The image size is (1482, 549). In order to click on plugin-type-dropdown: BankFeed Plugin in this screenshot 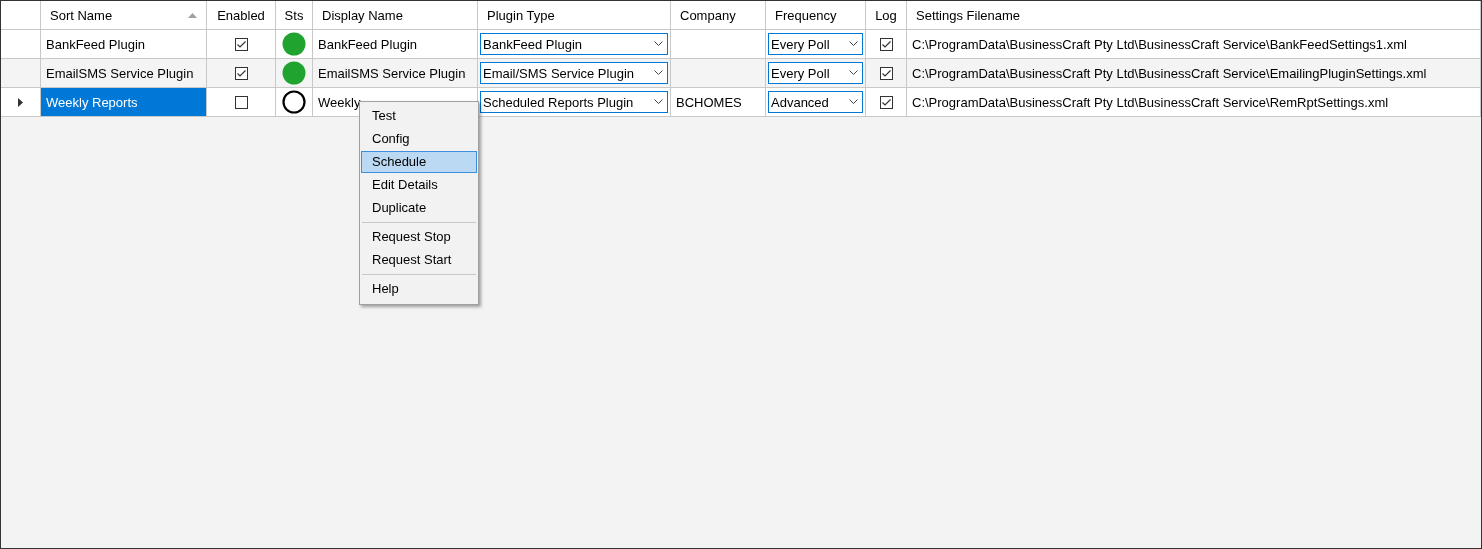, I will do `click(574, 44)`.